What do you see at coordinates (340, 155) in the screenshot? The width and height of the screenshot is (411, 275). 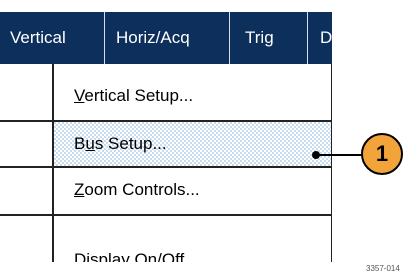 I see `callout-leader-line` at bounding box center [340, 155].